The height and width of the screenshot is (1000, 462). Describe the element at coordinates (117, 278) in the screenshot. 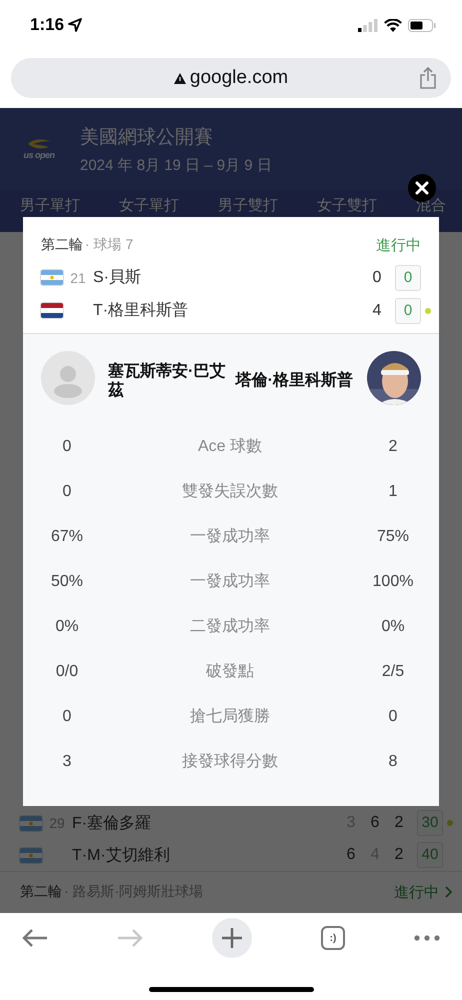

I see `player-name: S·貝斯` at that location.